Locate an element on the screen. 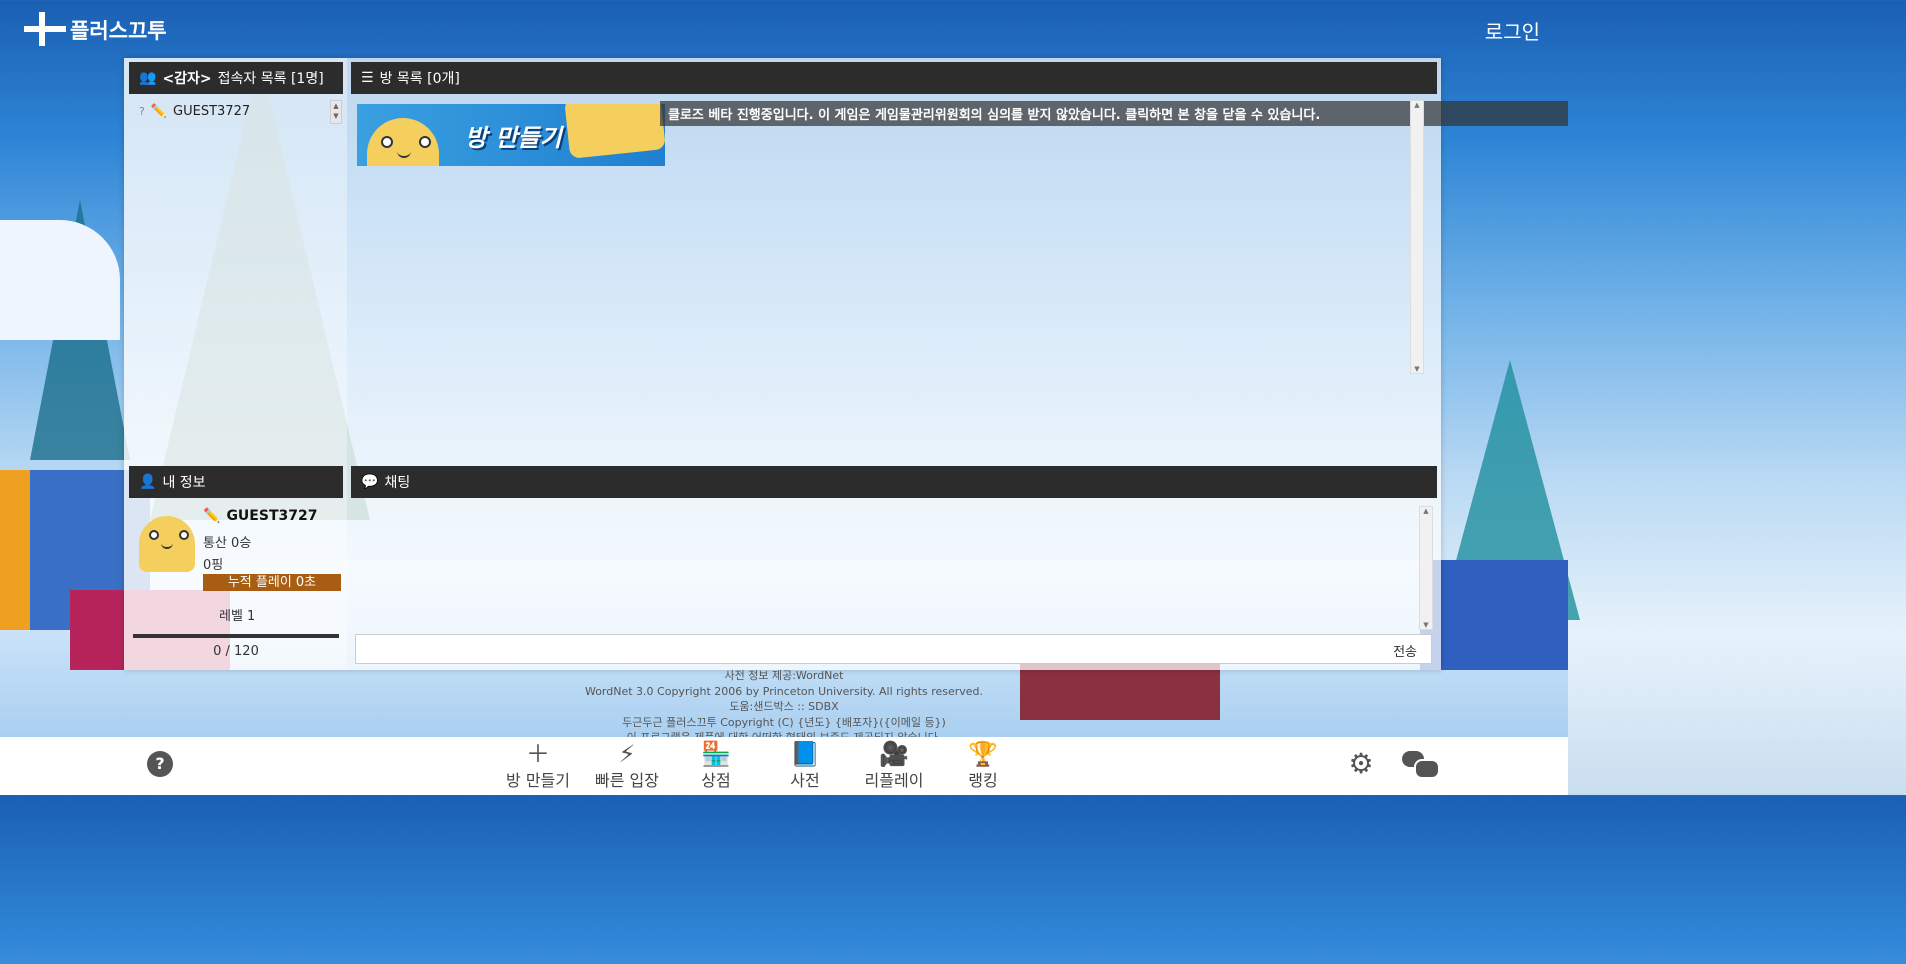  my-name-row: ✏️ GUEST3727 is located at coordinates (260, 516).